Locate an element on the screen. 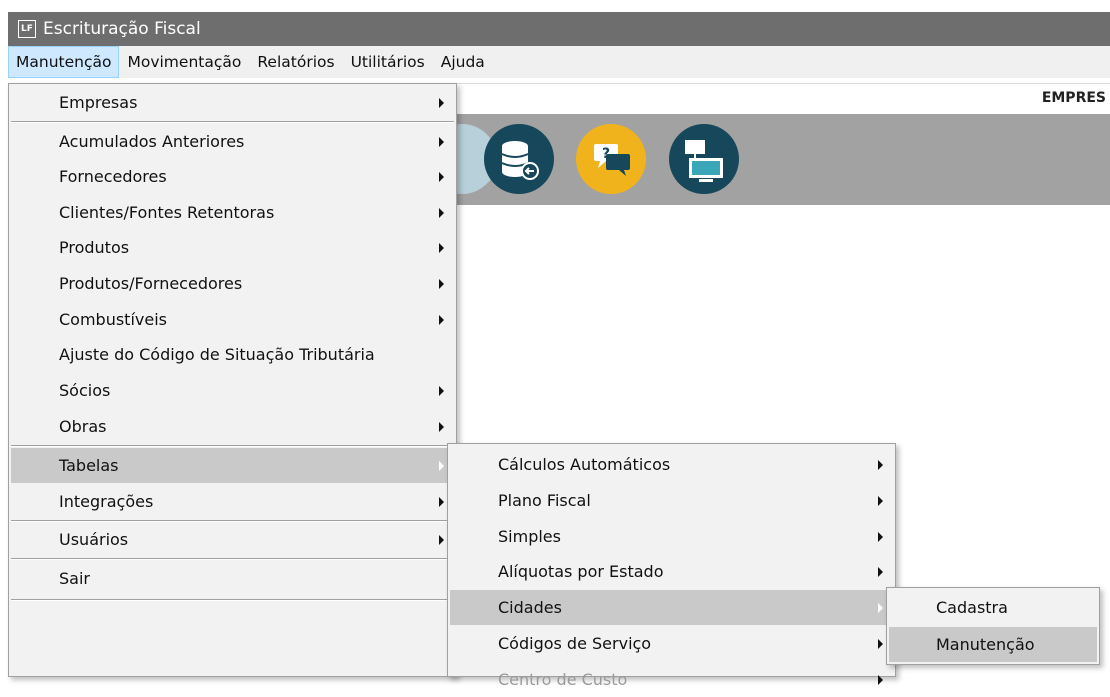  menu-item-sair: Sair is located at coordinates (232, 578).